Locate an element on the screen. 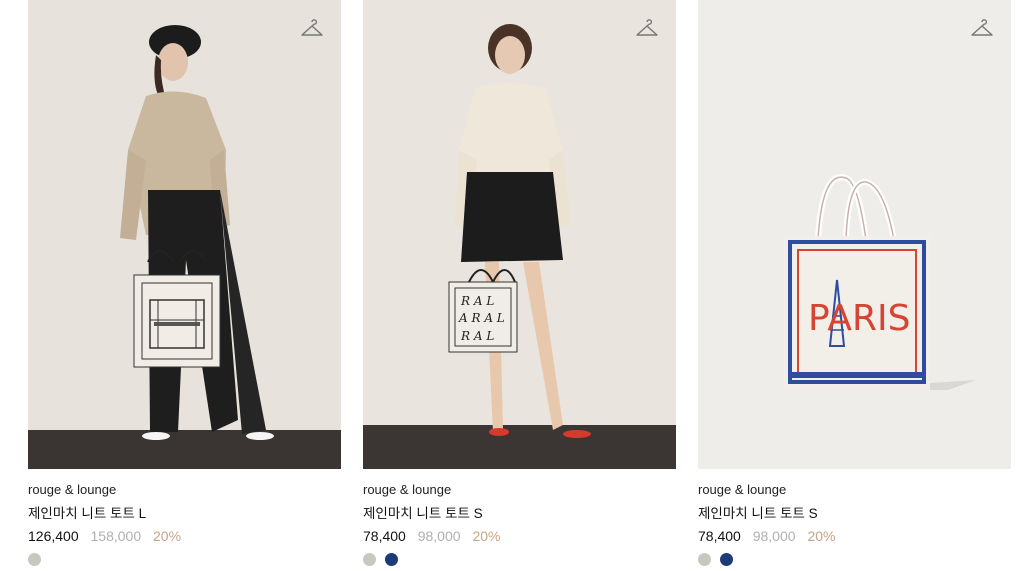 The height and width of the screenshot is (571, 1016). paris-text: PARIS is located at coordinates (859, 318).